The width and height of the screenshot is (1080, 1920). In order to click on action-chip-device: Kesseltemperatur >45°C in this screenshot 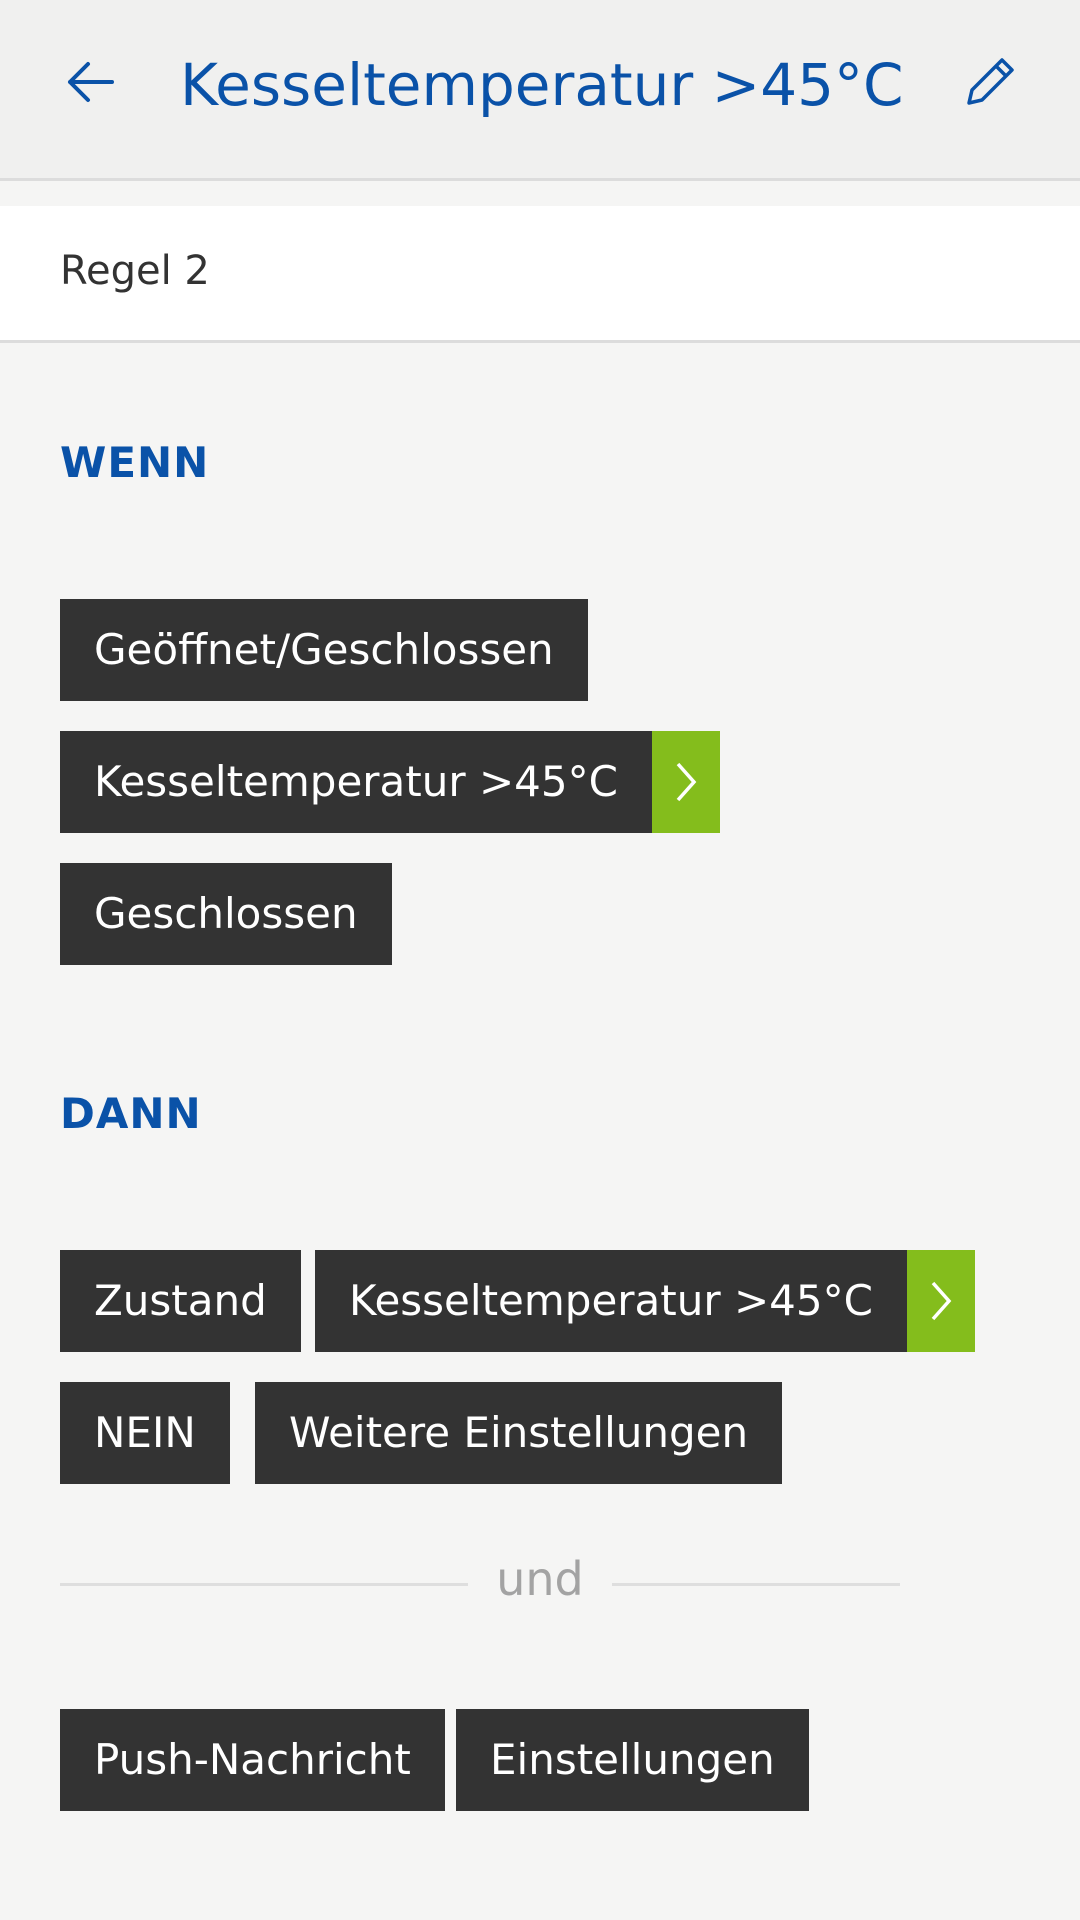, I will do `click(645, 1301)`.